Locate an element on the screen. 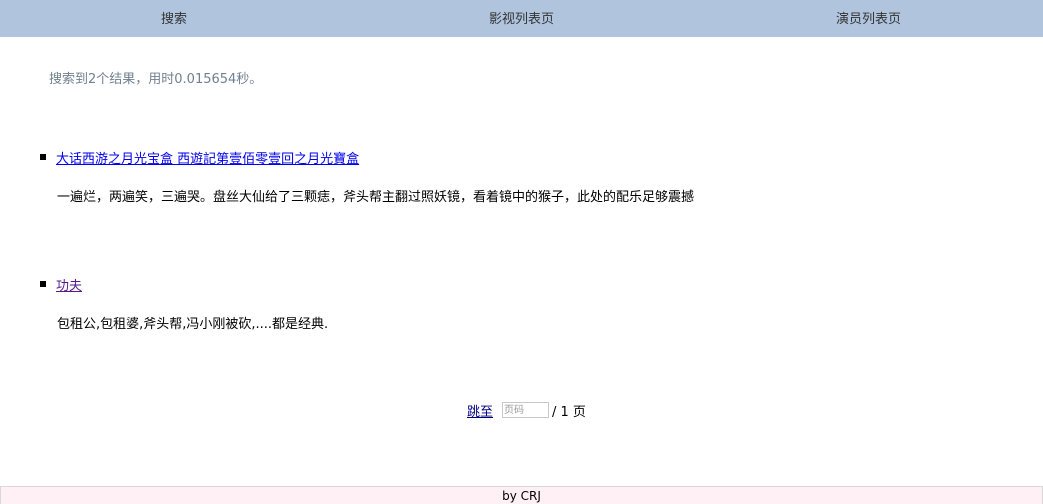  jump-to-page-link: 跳至 is located at coordinates (480, 410).